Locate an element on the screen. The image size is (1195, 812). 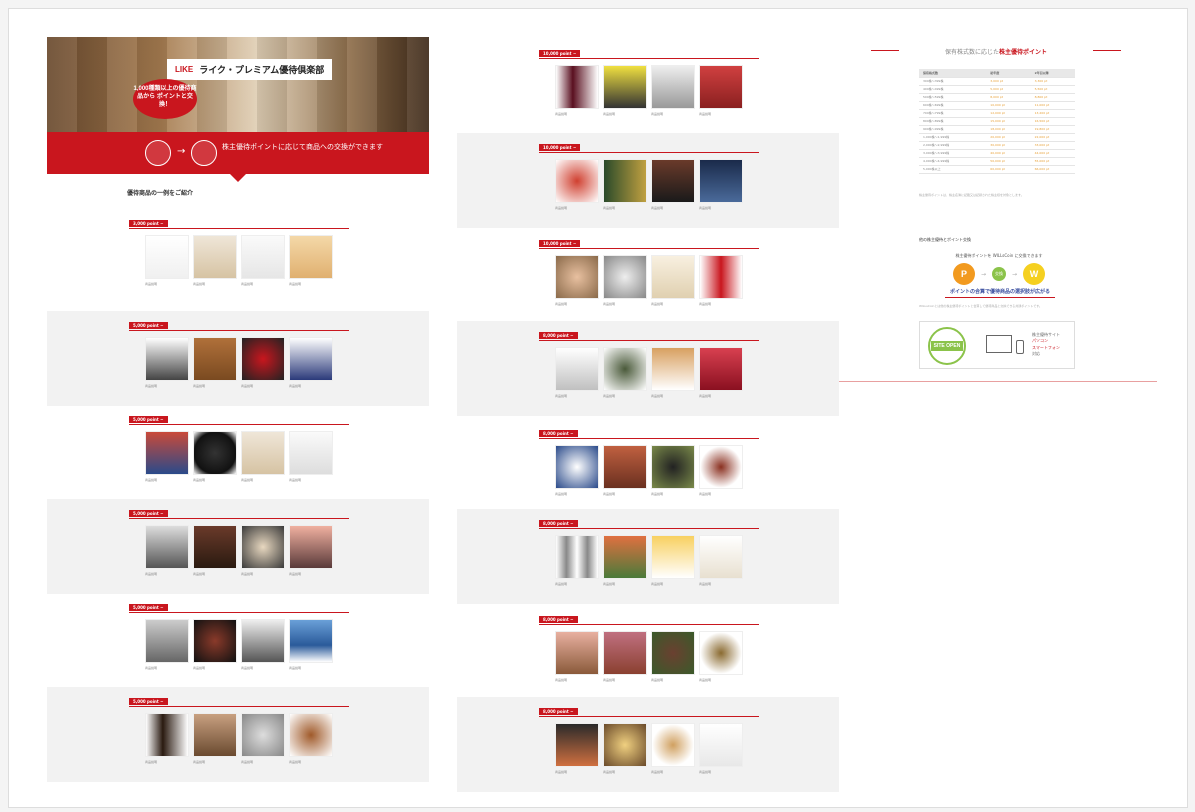
point-icon is located at coordinates (158, 153).